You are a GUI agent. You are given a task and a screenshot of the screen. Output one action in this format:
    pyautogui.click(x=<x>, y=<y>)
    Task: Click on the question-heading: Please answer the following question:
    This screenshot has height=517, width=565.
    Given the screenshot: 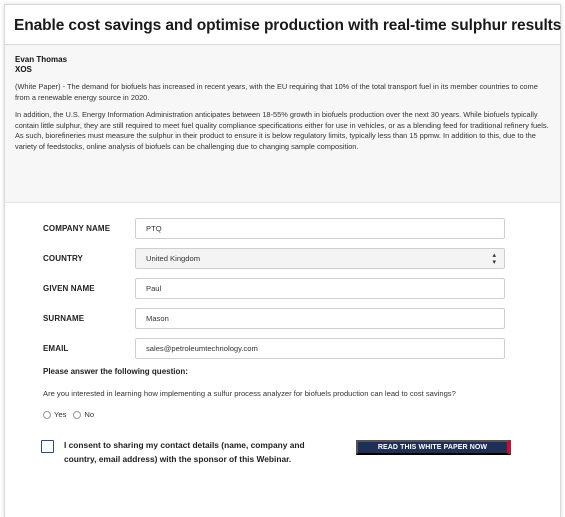 What is the action you would take?
    pyautogui.click(x=115, y=371)
    